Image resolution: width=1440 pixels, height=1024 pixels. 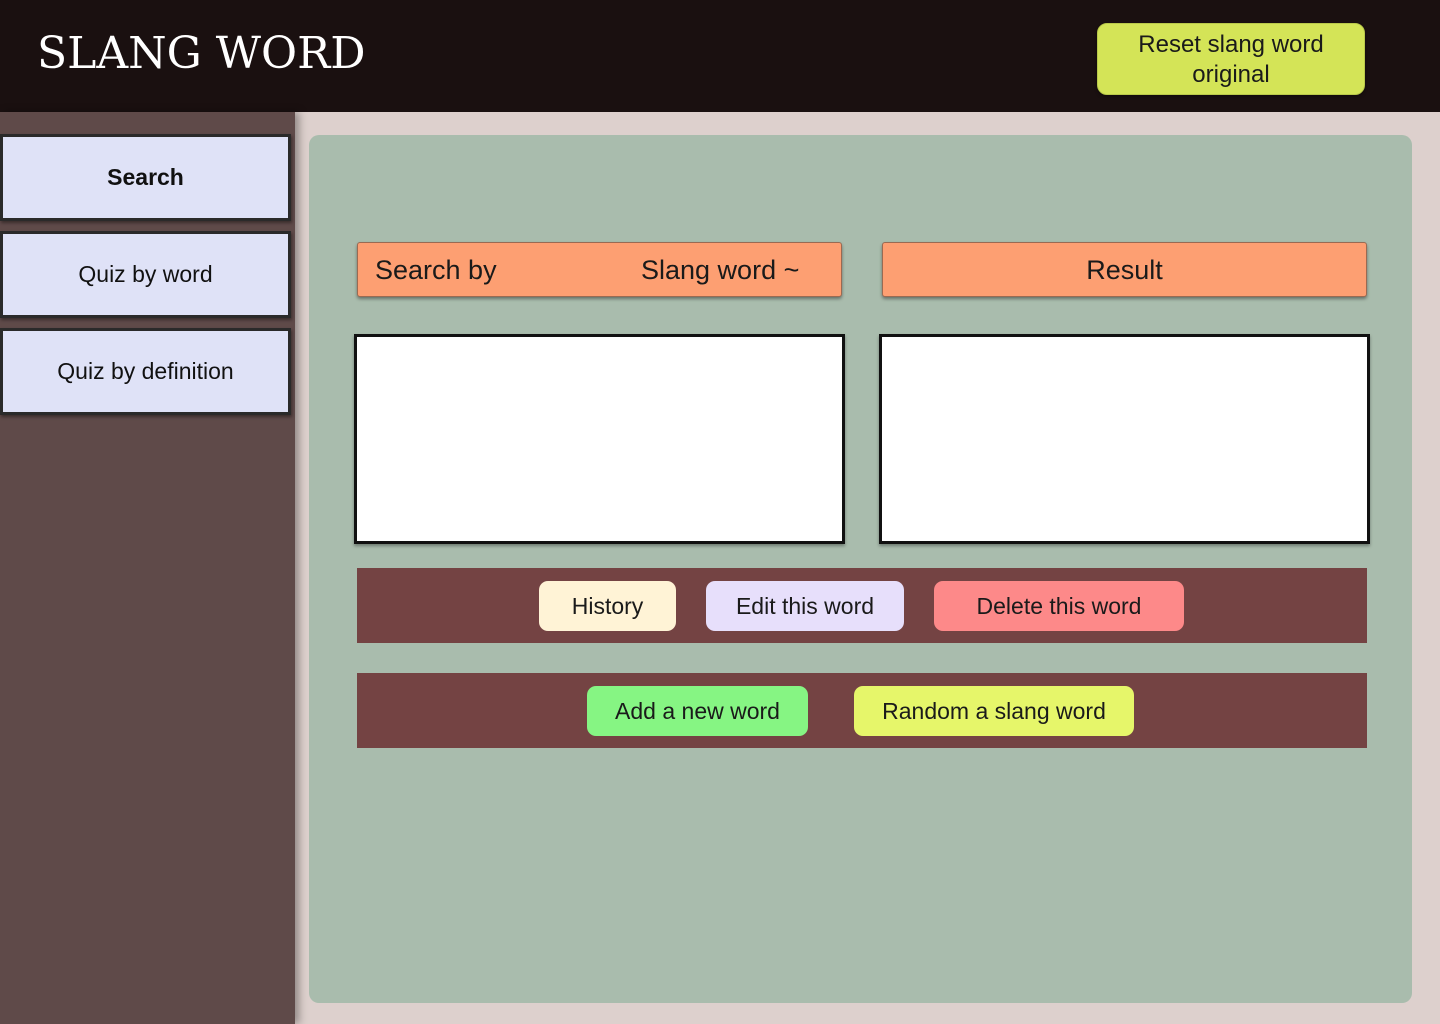 I want to click on reset-button-label-line2: original, so click(x=1231, y=74).